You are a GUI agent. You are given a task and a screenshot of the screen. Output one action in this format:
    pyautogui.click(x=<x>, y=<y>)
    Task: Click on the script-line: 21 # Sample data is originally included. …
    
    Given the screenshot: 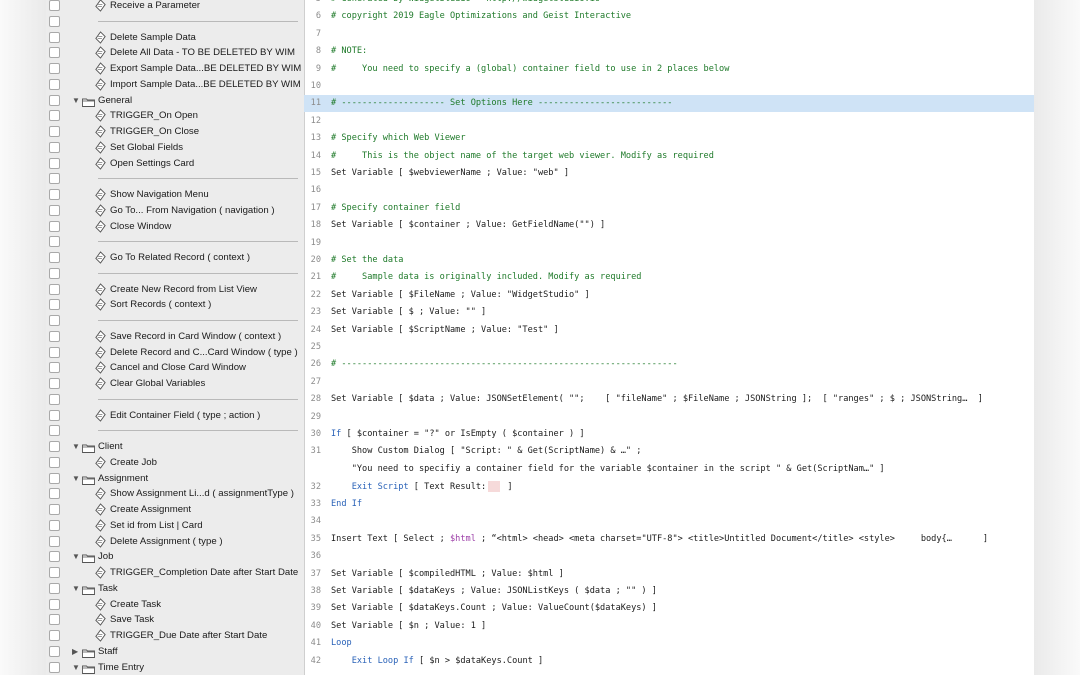 What is the action you would take?
    pyautogui.click(x=669, y=277)
    